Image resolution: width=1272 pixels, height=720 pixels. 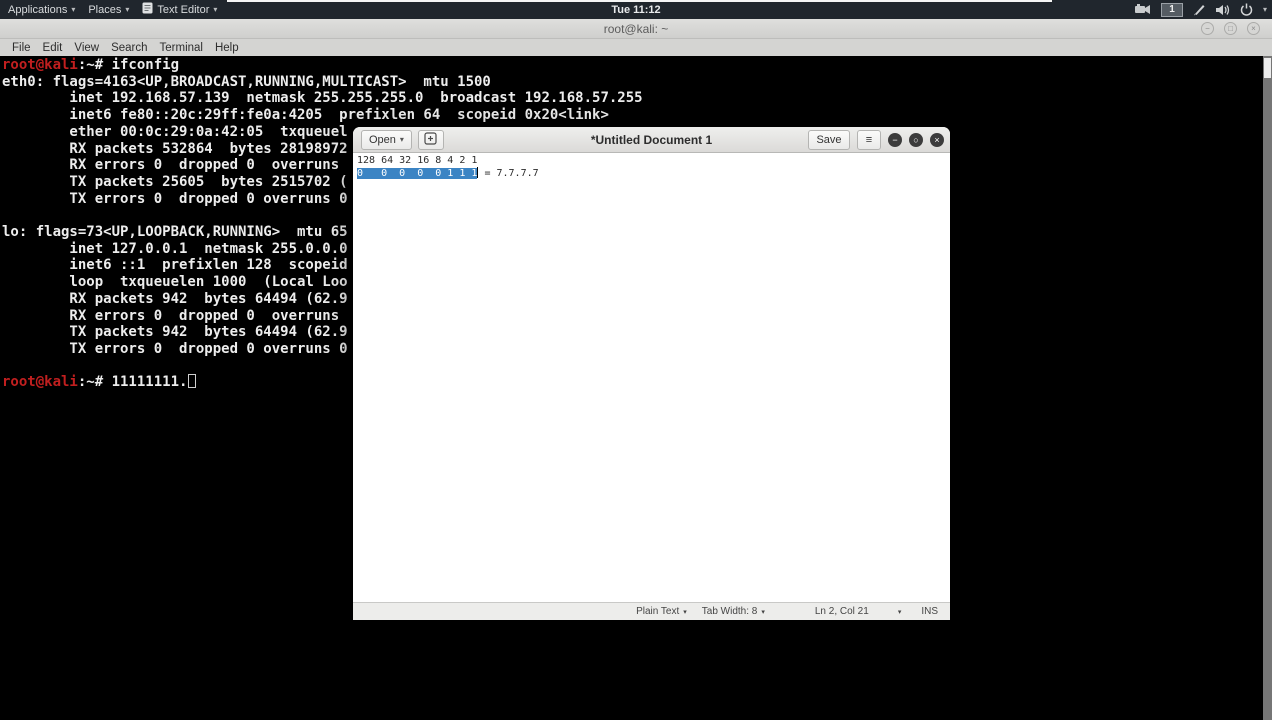 What do you see at coordinates (175, 282) in the screenshot?
I see `terminal-text: loop txqueuelen 1000 (Local Loo` at bounding box center [175, 282].